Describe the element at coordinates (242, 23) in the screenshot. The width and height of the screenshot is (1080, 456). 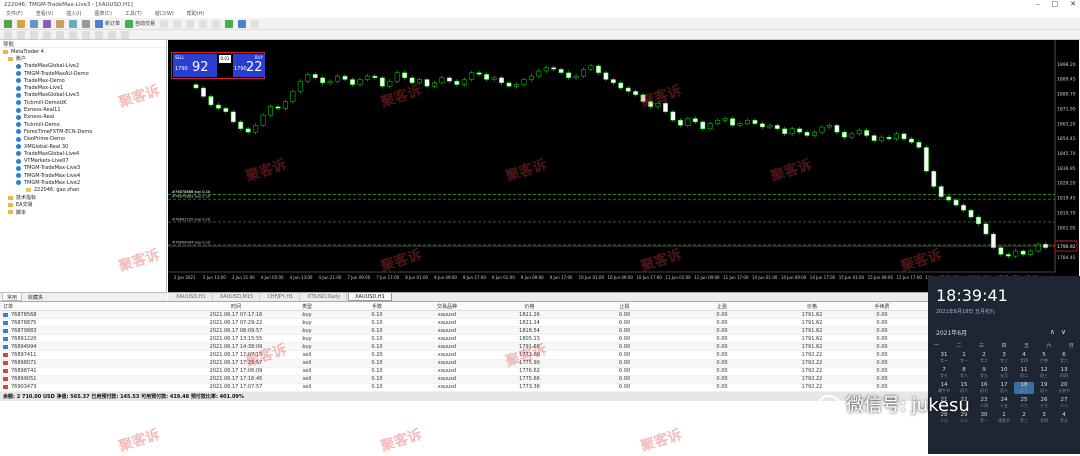
I see `periods-icon` at that location.